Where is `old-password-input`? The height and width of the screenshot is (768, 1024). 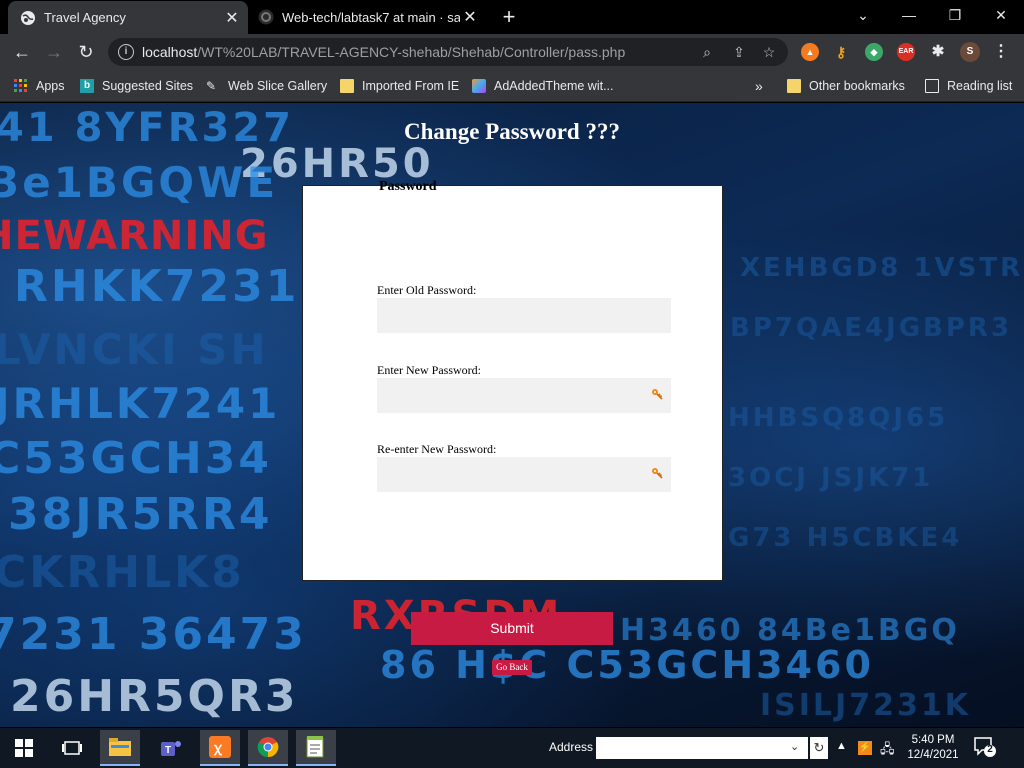
old-password-input is located at coordinates (524, 315).